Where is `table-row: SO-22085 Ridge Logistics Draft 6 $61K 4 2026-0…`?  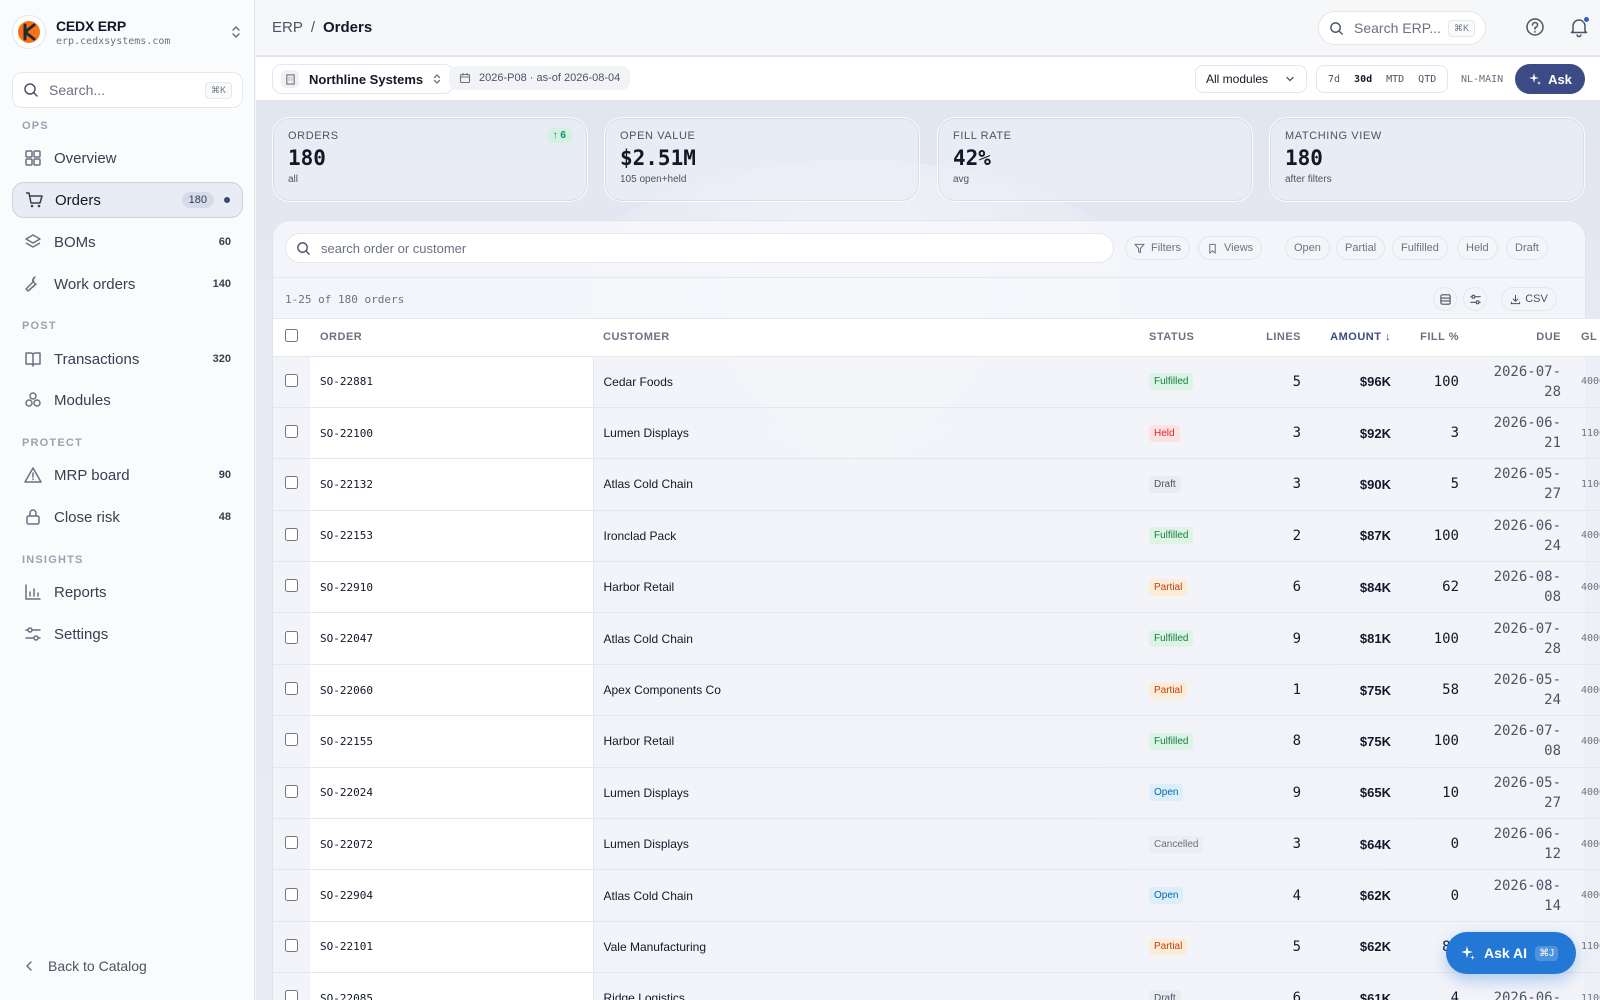
table-row: SO-22085 Ridge Logistics Draft 6 $61K 4 2026-0… is located at coordinates (936, 986).